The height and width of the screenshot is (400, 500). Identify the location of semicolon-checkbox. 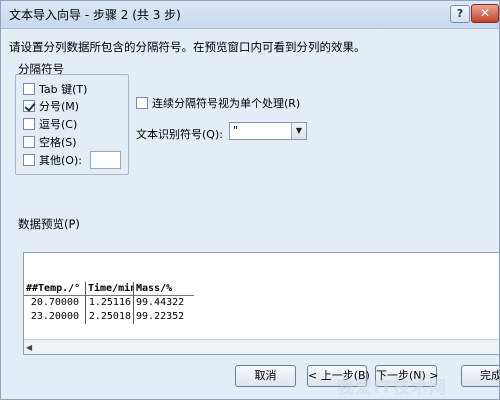
(29, 106).